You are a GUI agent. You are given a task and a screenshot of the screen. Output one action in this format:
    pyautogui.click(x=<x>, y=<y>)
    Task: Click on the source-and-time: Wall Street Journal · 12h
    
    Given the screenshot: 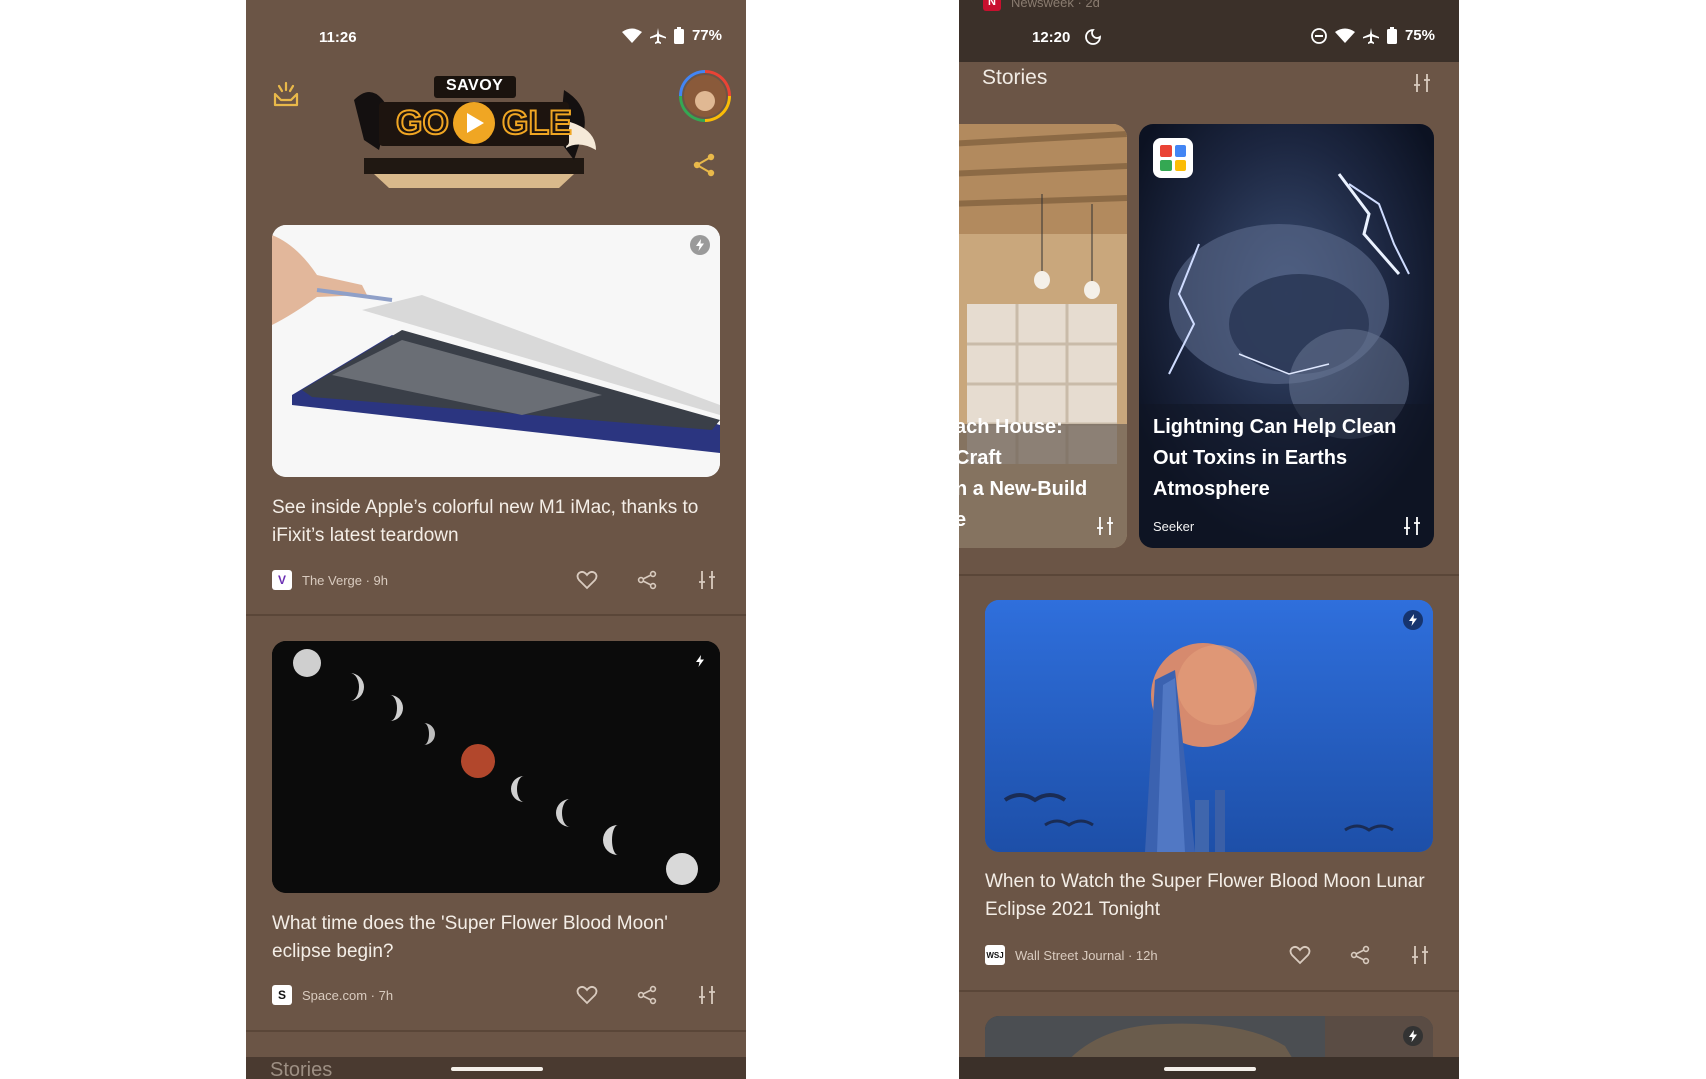 What is the action you would take?
    pyautogui.click(x=1086, y=955)
    